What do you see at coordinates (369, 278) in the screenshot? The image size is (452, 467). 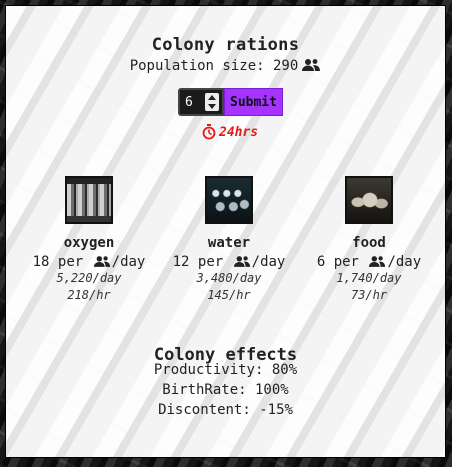 I see `daily-total: 1,740/day` at bounding box center [369, 278].